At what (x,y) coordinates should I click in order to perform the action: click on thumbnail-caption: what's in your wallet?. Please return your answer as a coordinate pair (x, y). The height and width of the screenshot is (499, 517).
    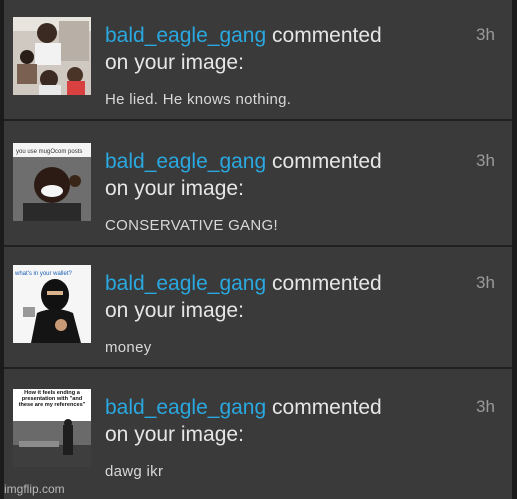
    Looking at the image, I should click on (43, 274).